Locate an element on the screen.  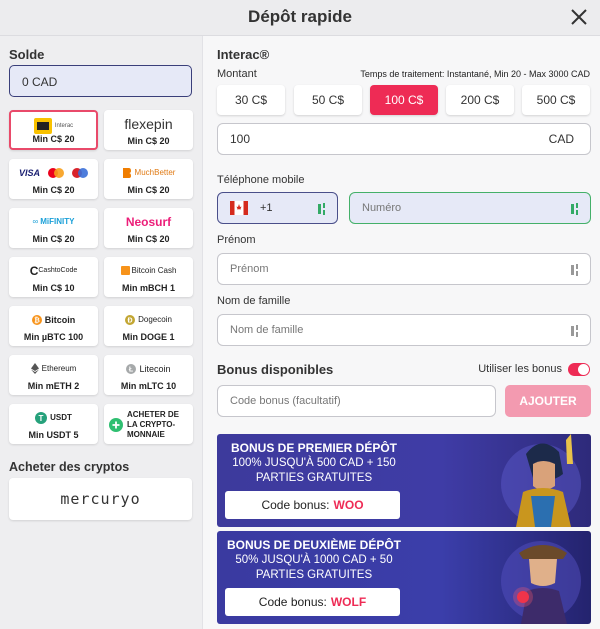
svg-text: Ł is located at coordinates (131, 369).